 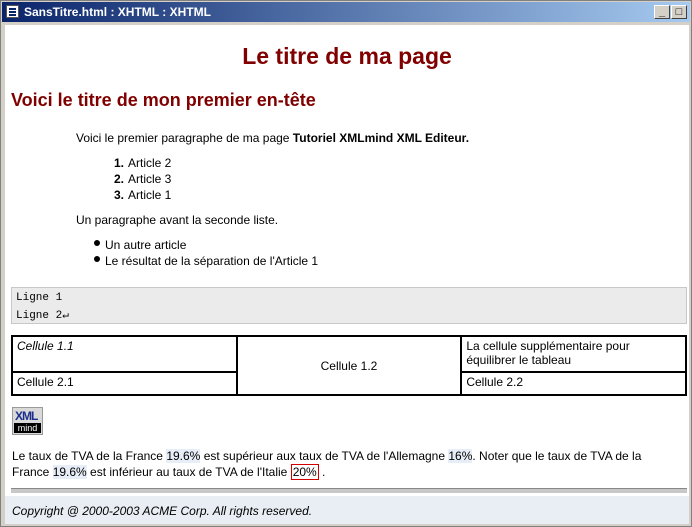 I want to click on list-item: Article 3, so click(x=149, y=179).